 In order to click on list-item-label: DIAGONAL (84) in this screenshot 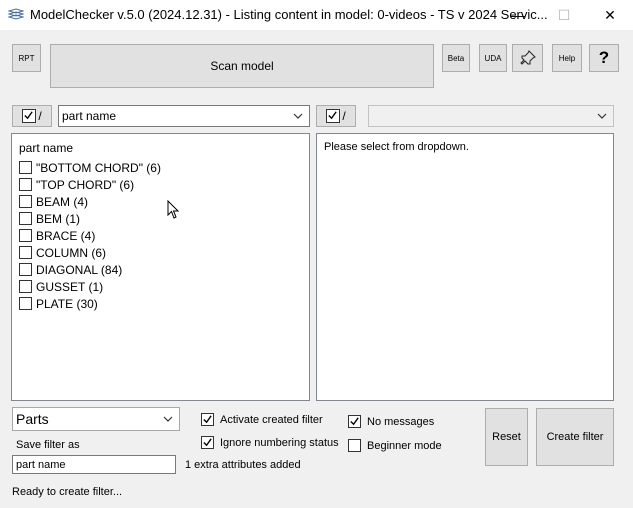, I will do `click(79, 269)`.